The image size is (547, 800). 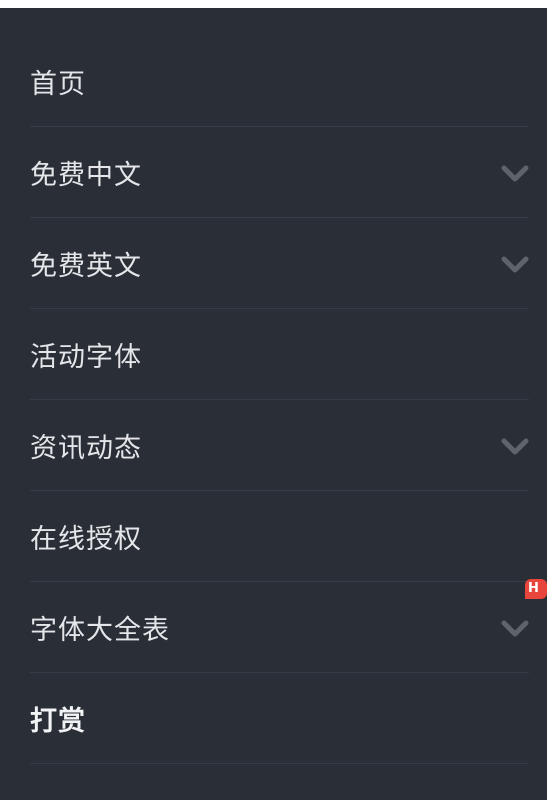 I want to click on menu-item-label: 活动字体, so click(x=86, y=357).